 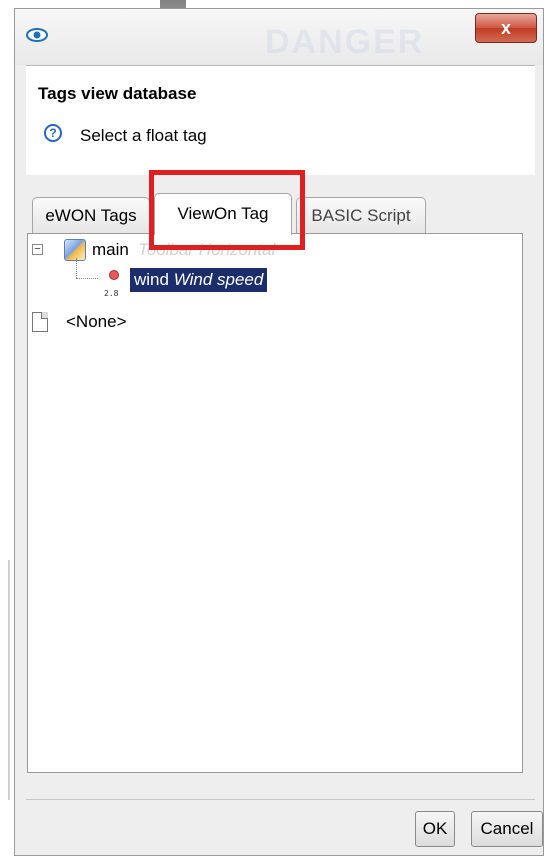 I want to click on tab-bar: eWON Tags ViewOn Tag BASIC Script, so click(x=280, y=205).